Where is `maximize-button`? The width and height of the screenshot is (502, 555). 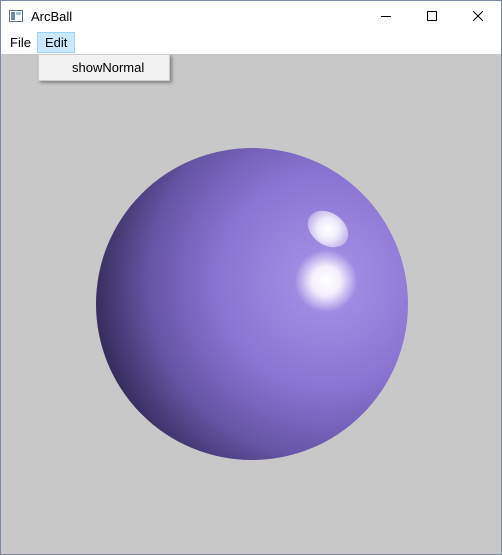
maximize-button is located at coordinates (432, 16).